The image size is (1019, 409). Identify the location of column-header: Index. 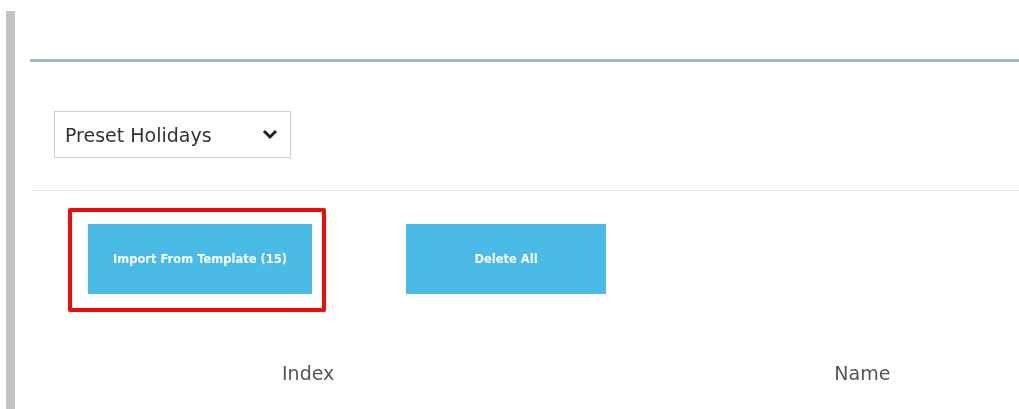
(308, 373).